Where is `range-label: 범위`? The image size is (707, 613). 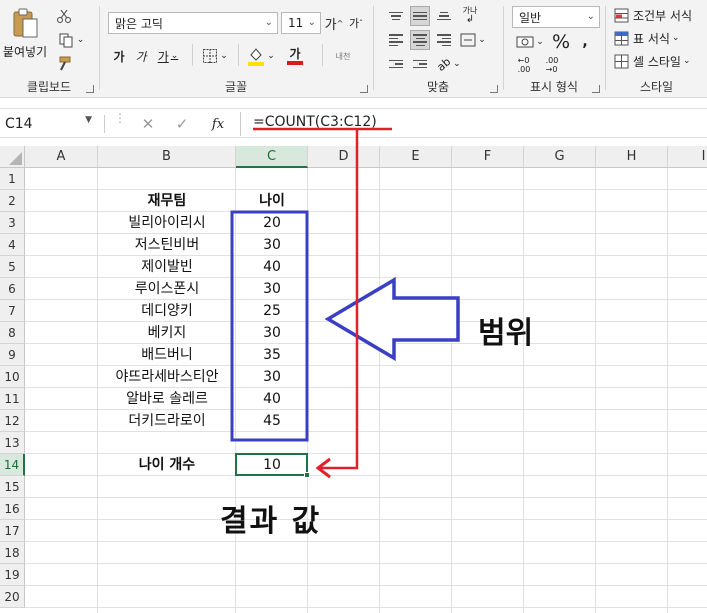
range-label: 범위 is located at coordinates (506, 333).